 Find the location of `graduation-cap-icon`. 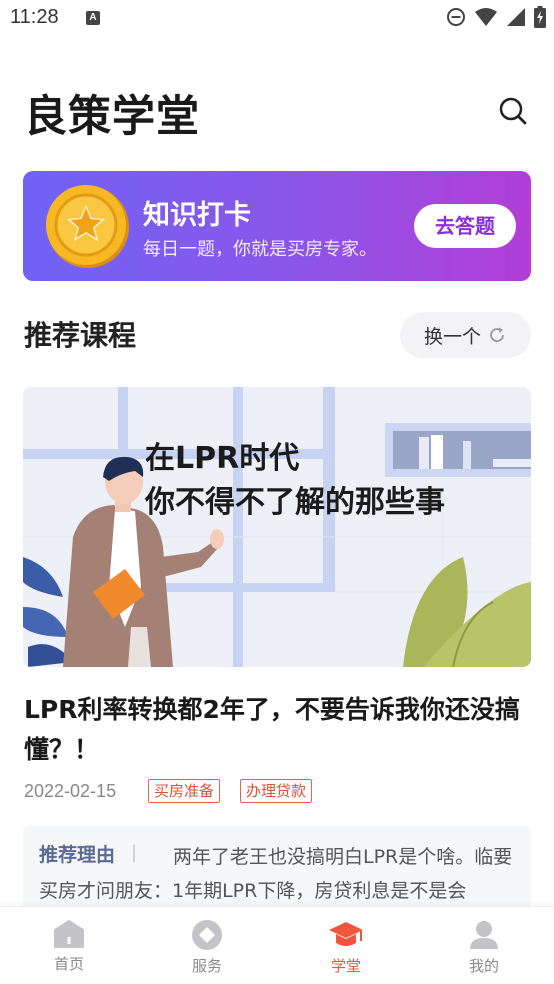

graduation-cap-icon is located at coordinates (346, 934).